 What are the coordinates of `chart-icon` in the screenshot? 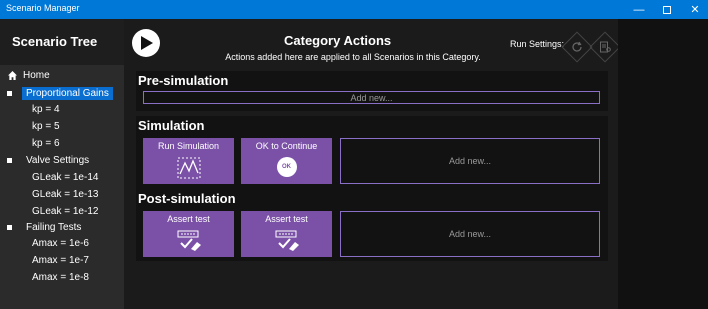 It's located at (188, 168).